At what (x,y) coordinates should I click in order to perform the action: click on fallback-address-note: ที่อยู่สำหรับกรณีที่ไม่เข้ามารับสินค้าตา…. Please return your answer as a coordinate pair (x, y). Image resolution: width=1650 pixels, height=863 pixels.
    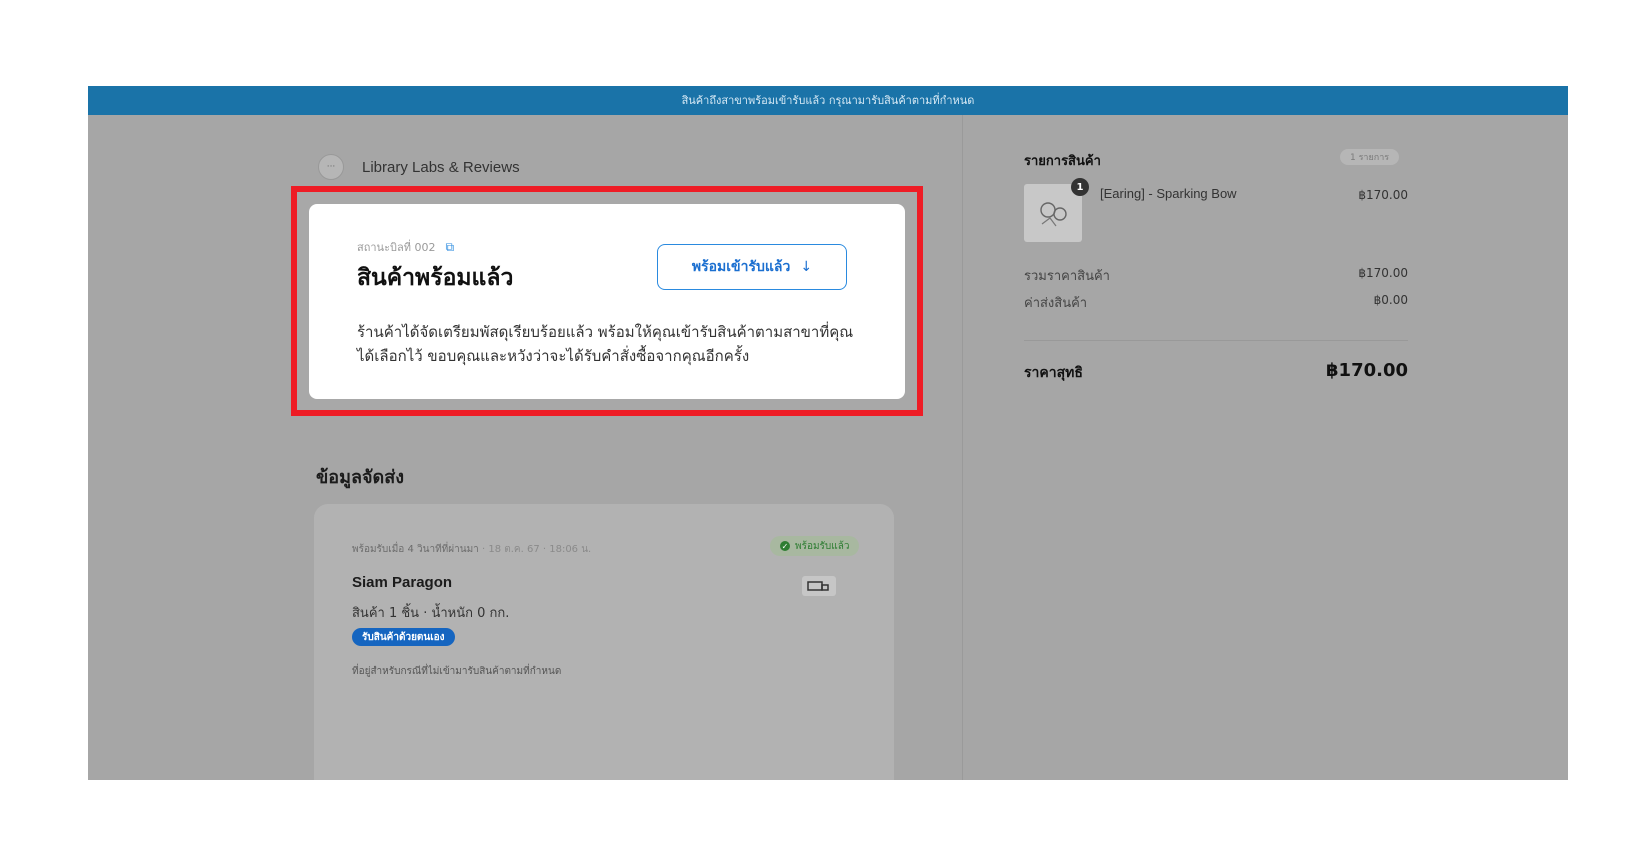
    Looking at the image, I should click on (457, 671).